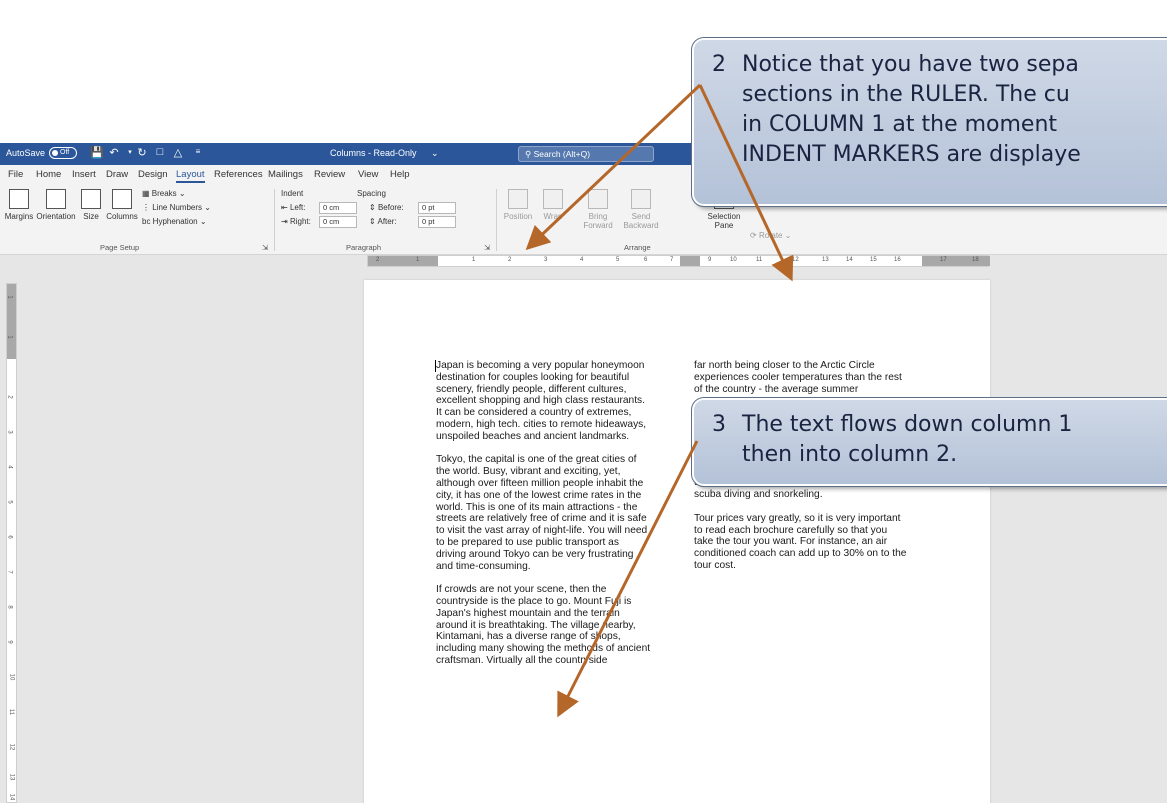 The width and height of the screenshot is (1167, 803). I want to click on ruler-number: 10, so click(733, 260).